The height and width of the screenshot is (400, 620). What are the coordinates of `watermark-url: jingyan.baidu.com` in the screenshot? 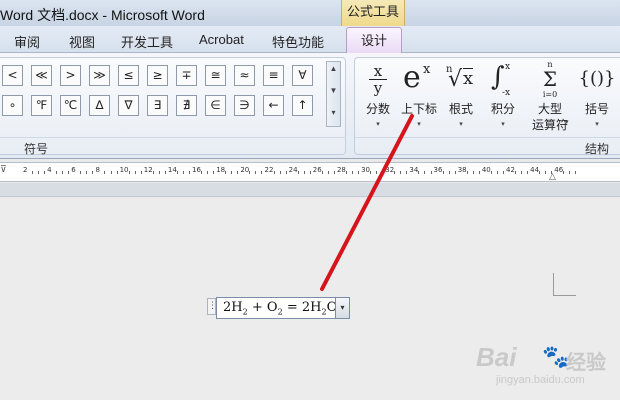 It's located at (540, 380).